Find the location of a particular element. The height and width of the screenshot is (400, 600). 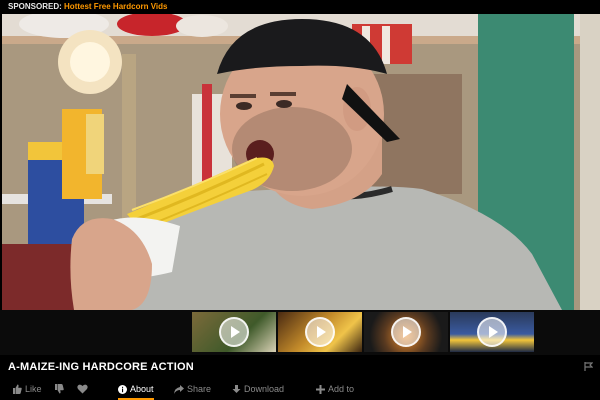

info-icon is located at coordinates (122, 389).